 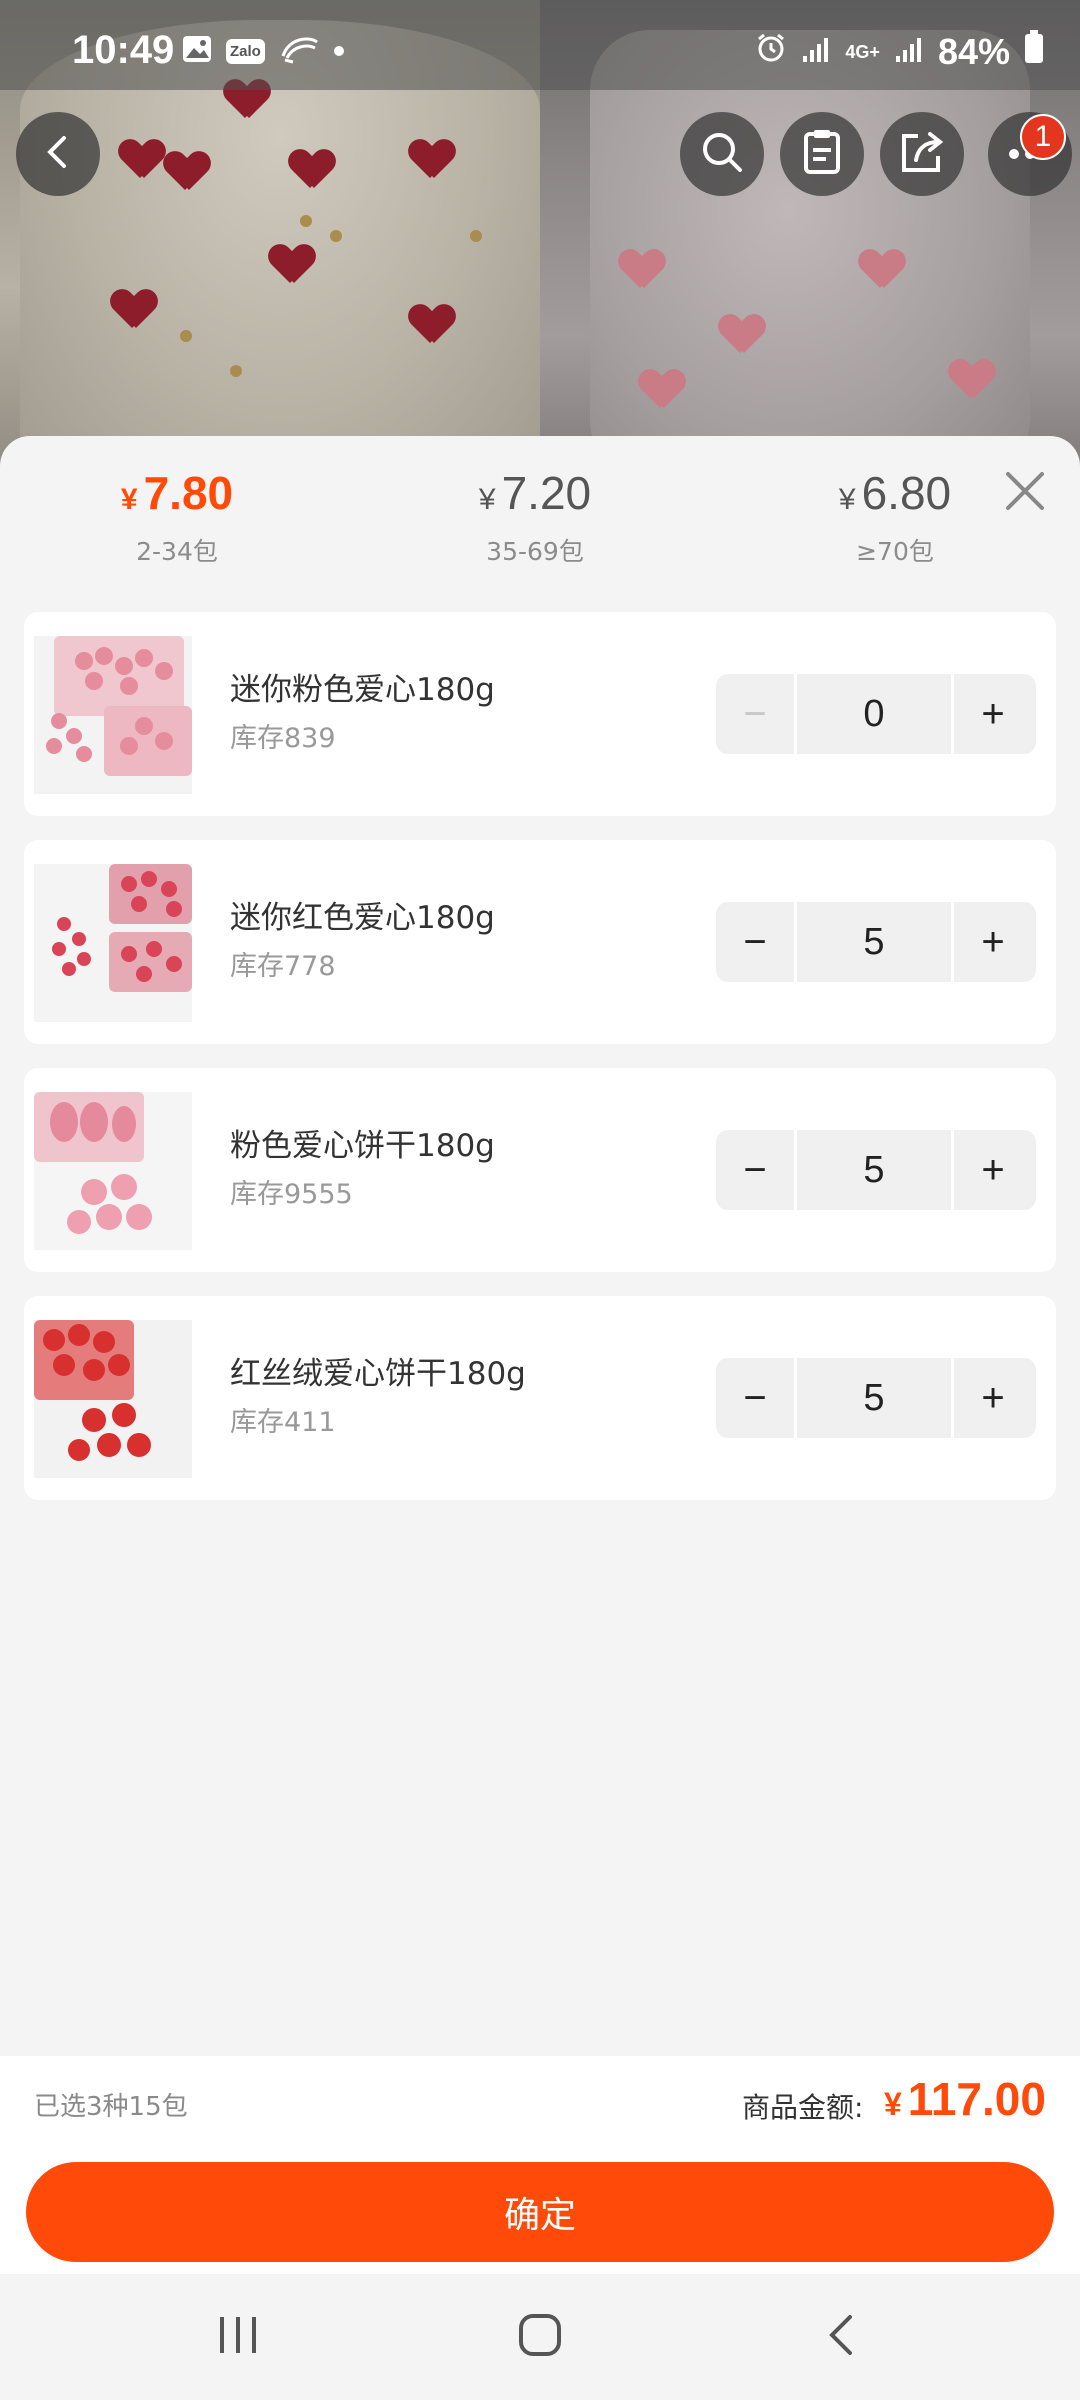 I want to click on status-time: 10:49, so click(x=123, y=50).